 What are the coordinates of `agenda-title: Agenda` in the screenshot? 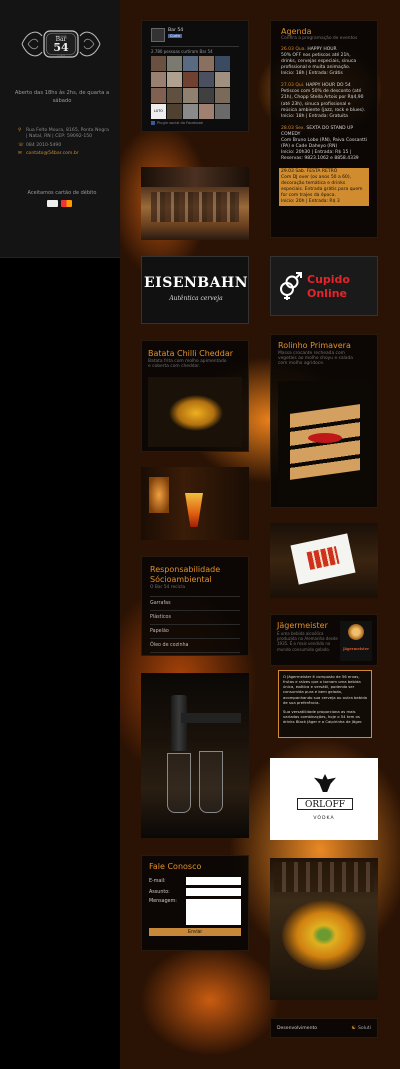 It's located at (296, 31).